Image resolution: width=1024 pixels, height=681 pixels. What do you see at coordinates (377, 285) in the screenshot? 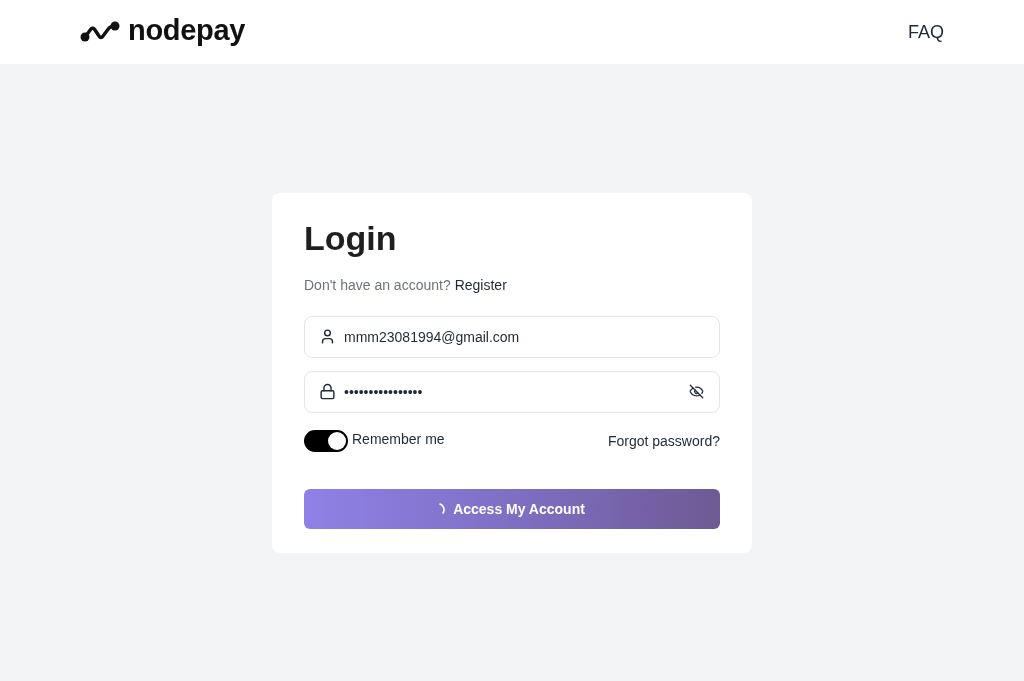
I see `signup-prompt: Don't have an account?` at bounding box center [377, 285].